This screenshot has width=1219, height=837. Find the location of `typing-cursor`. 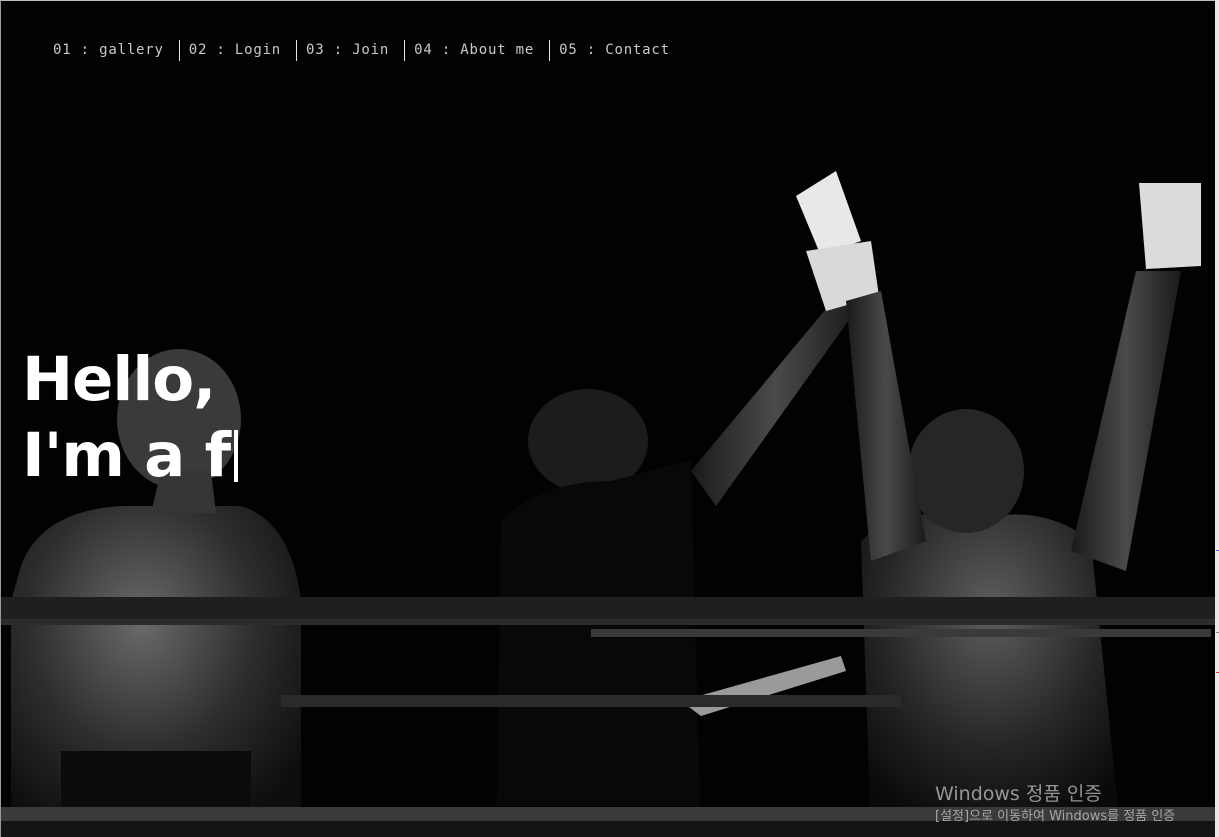

typing-cursor is located at coordinates (236, 456).